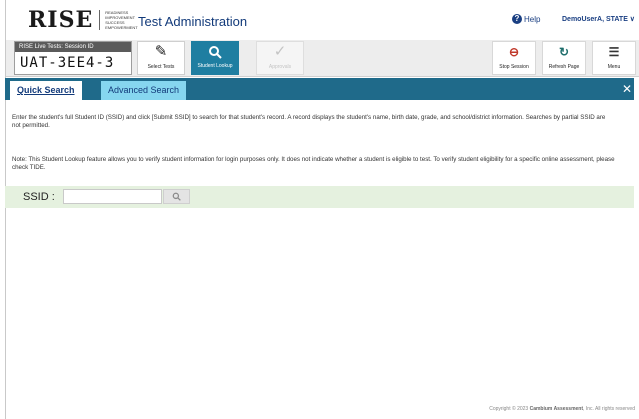 The image size is (639, 419). Describe the element at coordinates (215, 66) in the screenshot. I see `student-lookup-label: Student Lookup` at that location.